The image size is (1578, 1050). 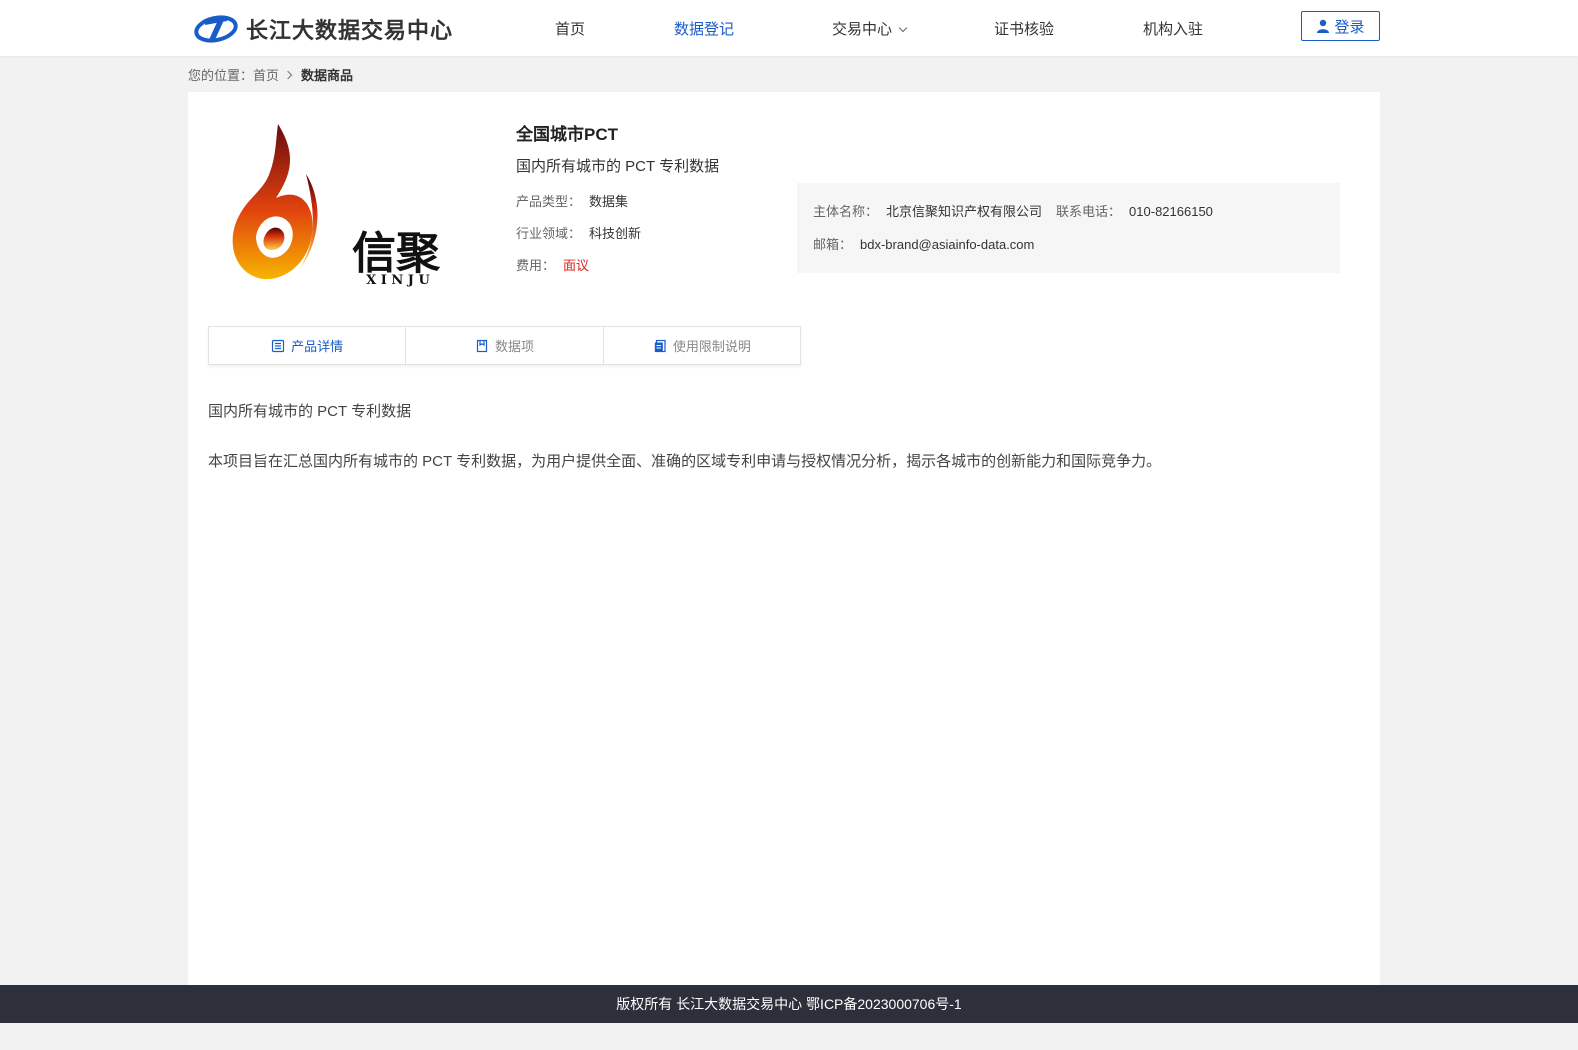 What do you see at coordinates (570, 28) in the screenshot?
I see `nav-home: 首页` at bounding box center [570, 28].